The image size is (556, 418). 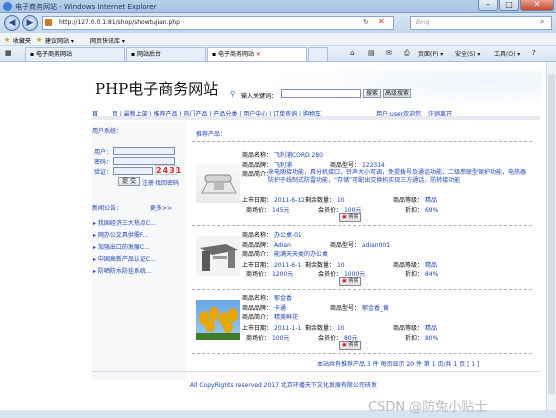 I want to click on suggested-sites: 建议网站 ▾, so click(x=59, y=40).